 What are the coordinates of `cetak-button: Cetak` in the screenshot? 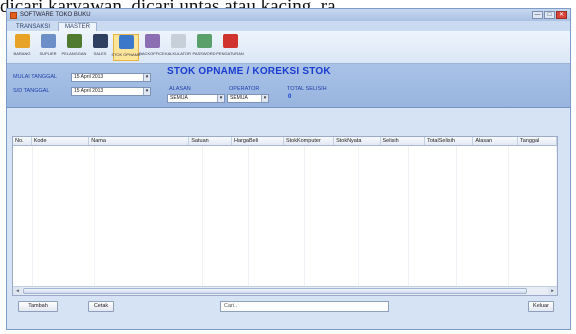 It's located at (101, 306).